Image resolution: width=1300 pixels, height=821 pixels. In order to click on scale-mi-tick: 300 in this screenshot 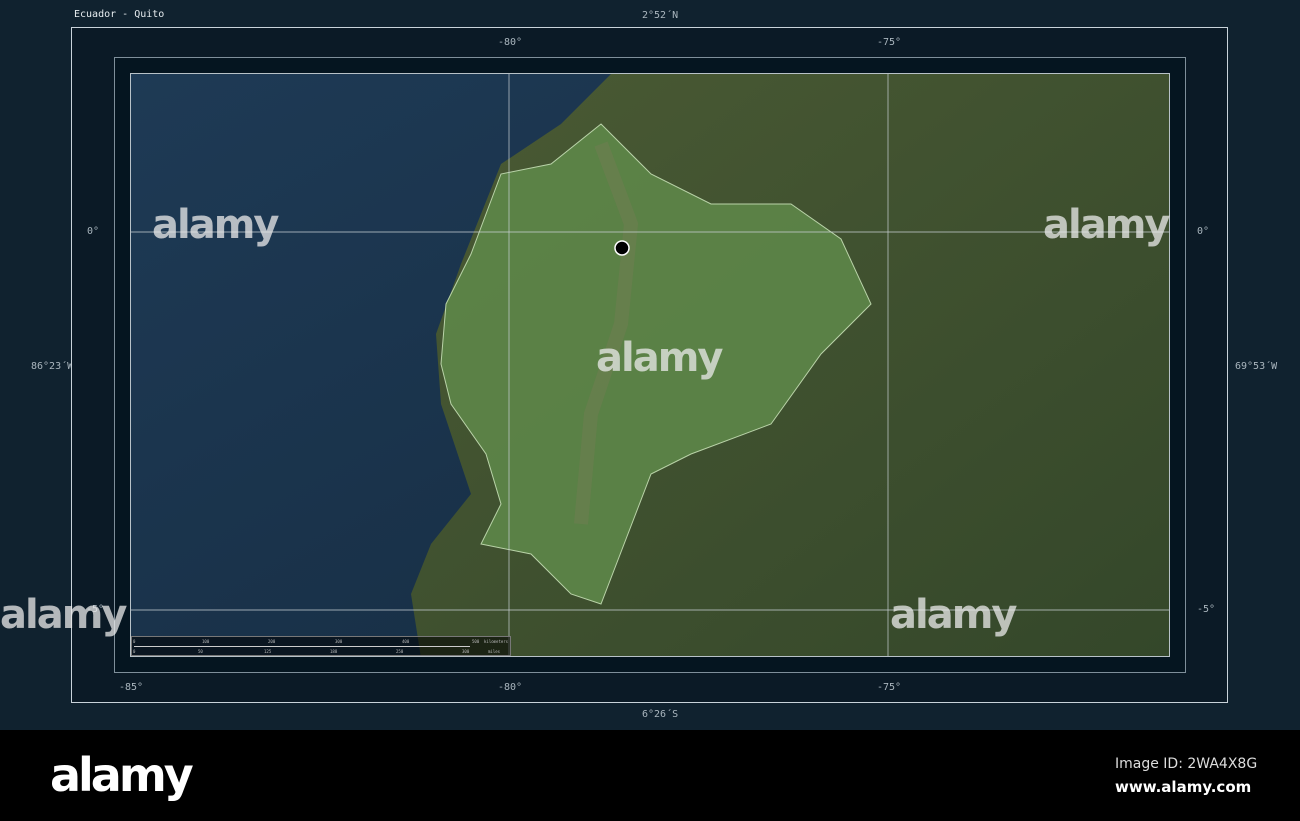, I will do `click(466, 651)`.